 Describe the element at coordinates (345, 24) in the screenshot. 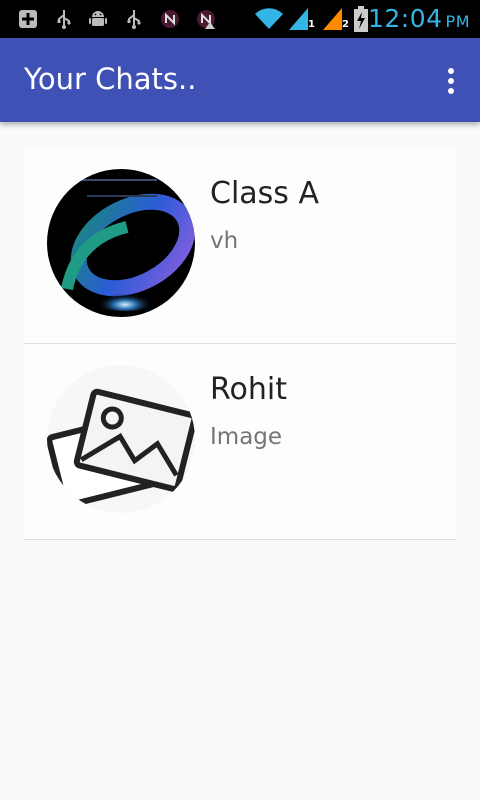

I see `sim2-label: 2` at that location.